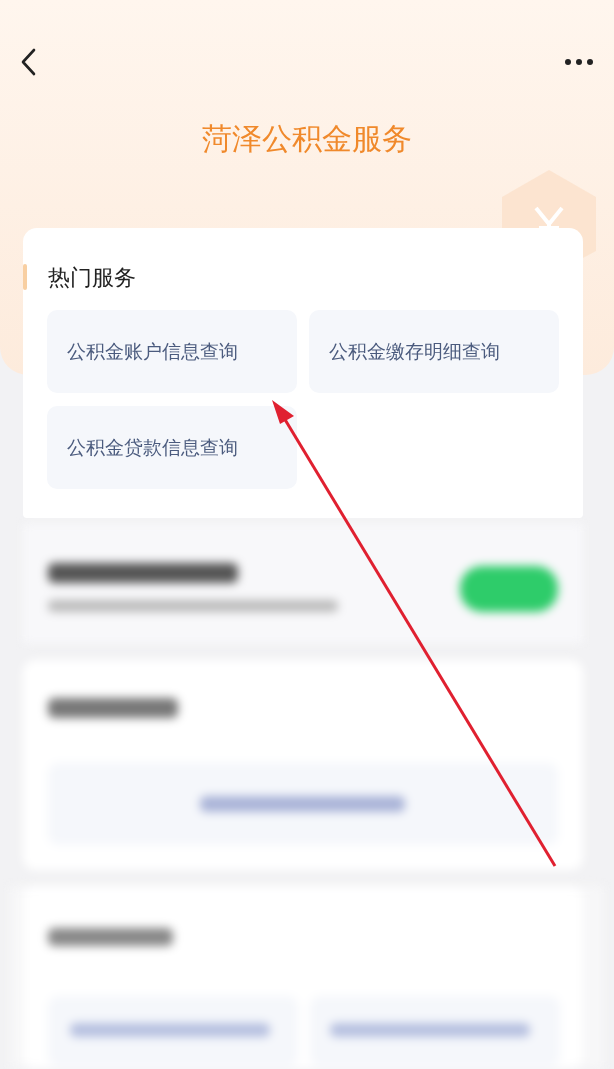 Image resolution: width=614 pixels, height=1069 pixels. What do you see at coordinates (307, 139) in the screenshot?
I see `page-title: 菏泽公积金服务` at bounding box center [307, 139].